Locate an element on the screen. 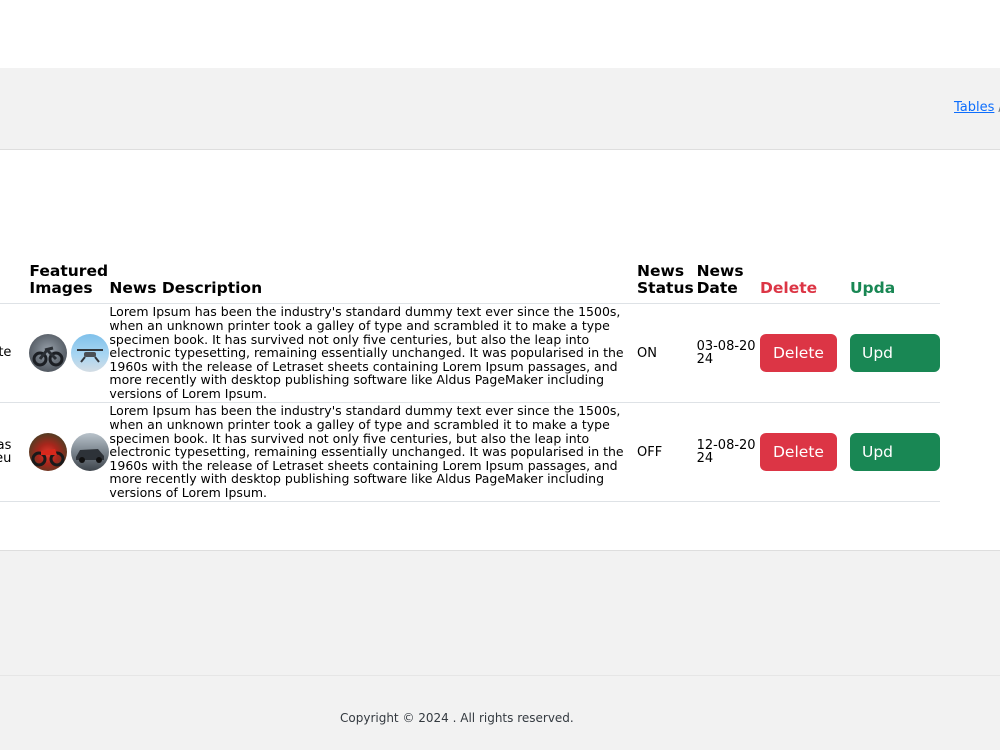 This screenshot has width=1000, height=750. news-title-cell: as eu is located at coordinates (15, 452).